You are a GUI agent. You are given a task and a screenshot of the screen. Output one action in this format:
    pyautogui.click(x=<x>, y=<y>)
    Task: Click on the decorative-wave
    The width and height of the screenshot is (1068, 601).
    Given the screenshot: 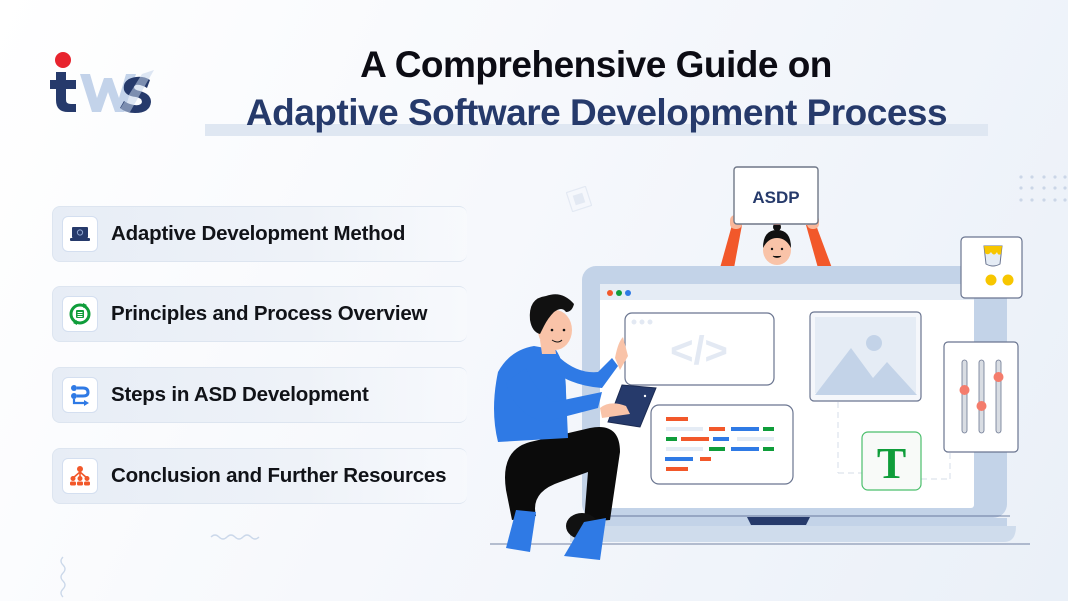 What is the action you would take?
    pyautogui.click(x=235, y=537)
    